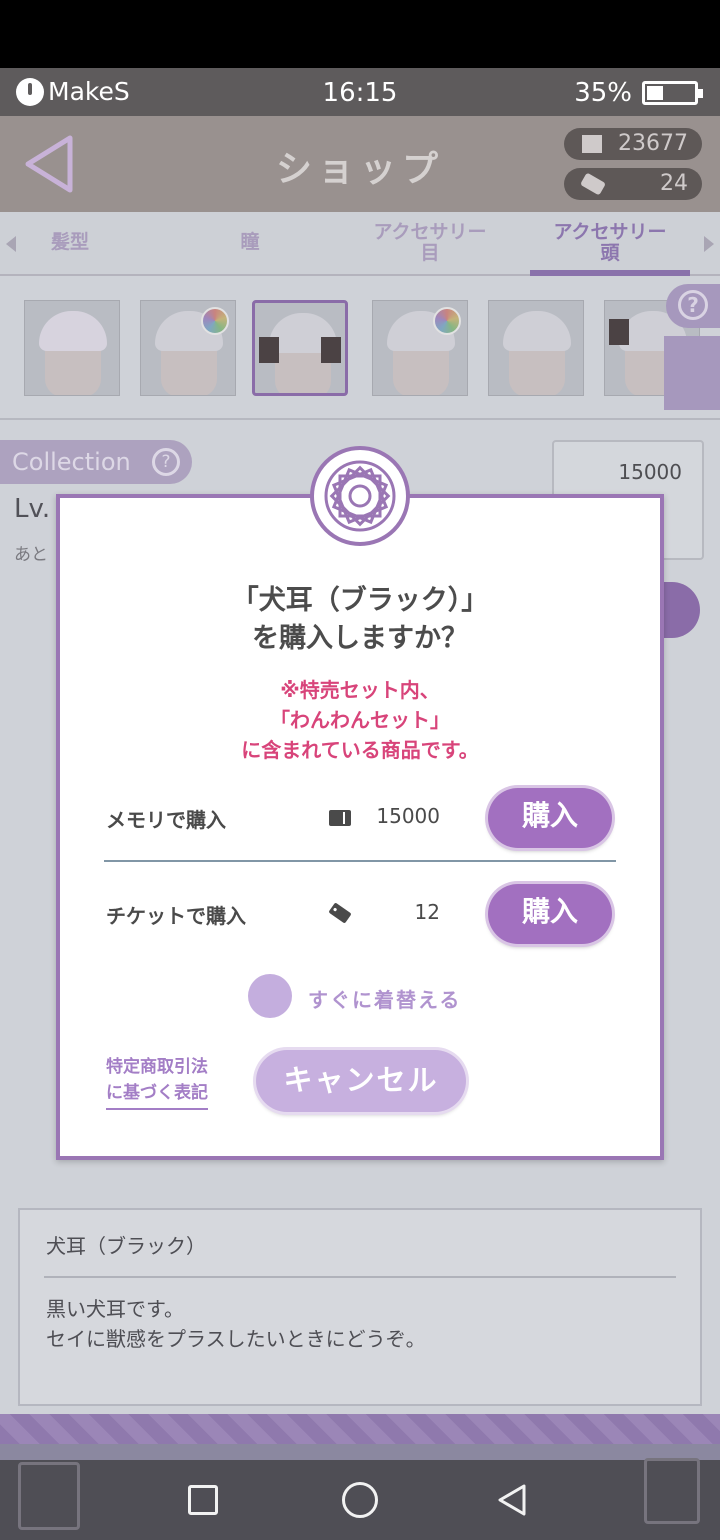 The width and height of the screenshot is (720, 1540). Describe the element at coordinates (360, 164) in the screenshot. I see `header: ショップ 23677 24` at that location.